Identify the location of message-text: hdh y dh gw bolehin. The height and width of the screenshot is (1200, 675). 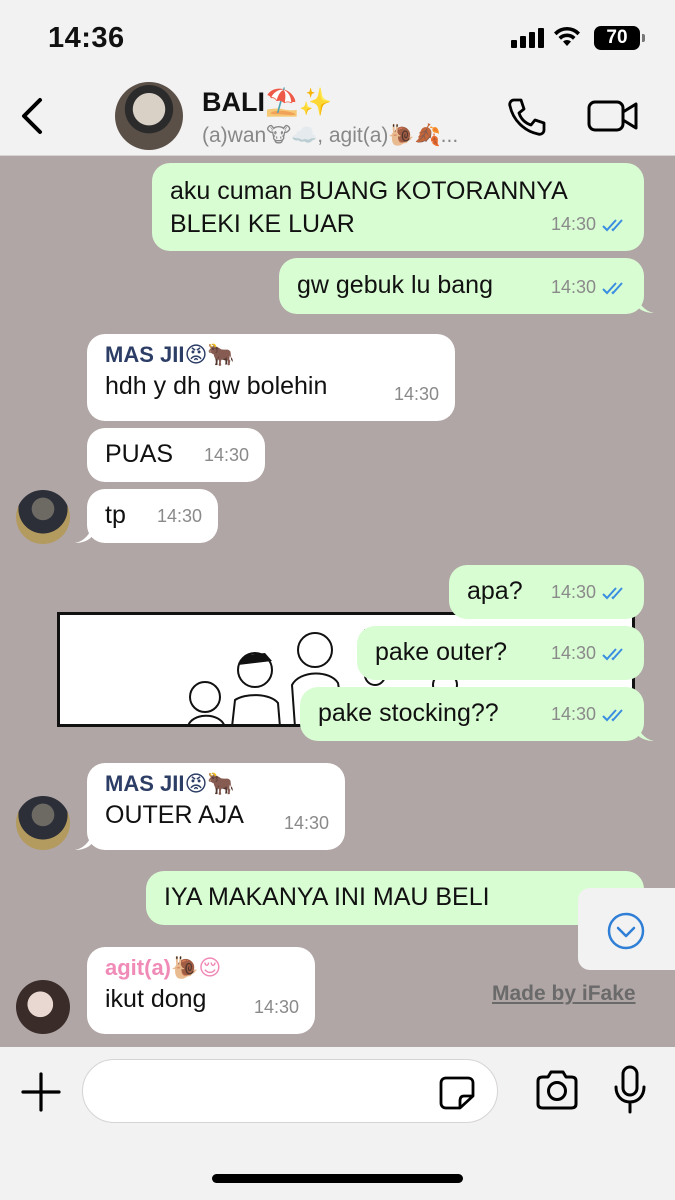
(216, 386).